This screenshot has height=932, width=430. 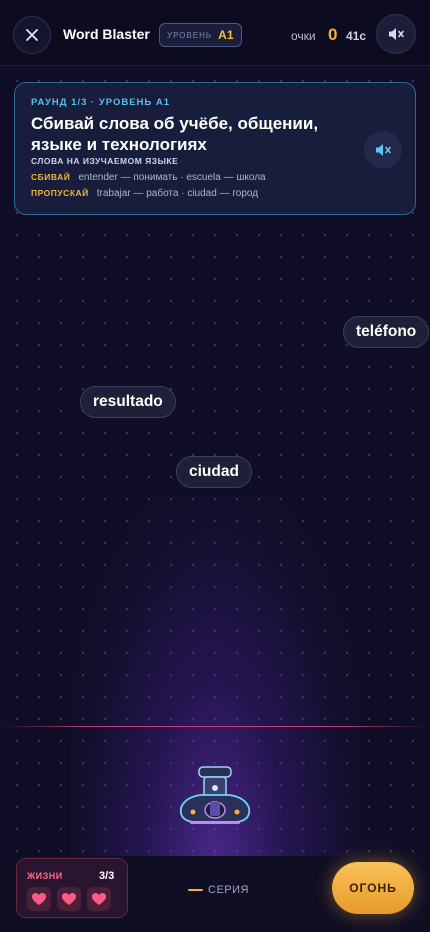 I want to click on streak-bar, so click(x=195, y=890).